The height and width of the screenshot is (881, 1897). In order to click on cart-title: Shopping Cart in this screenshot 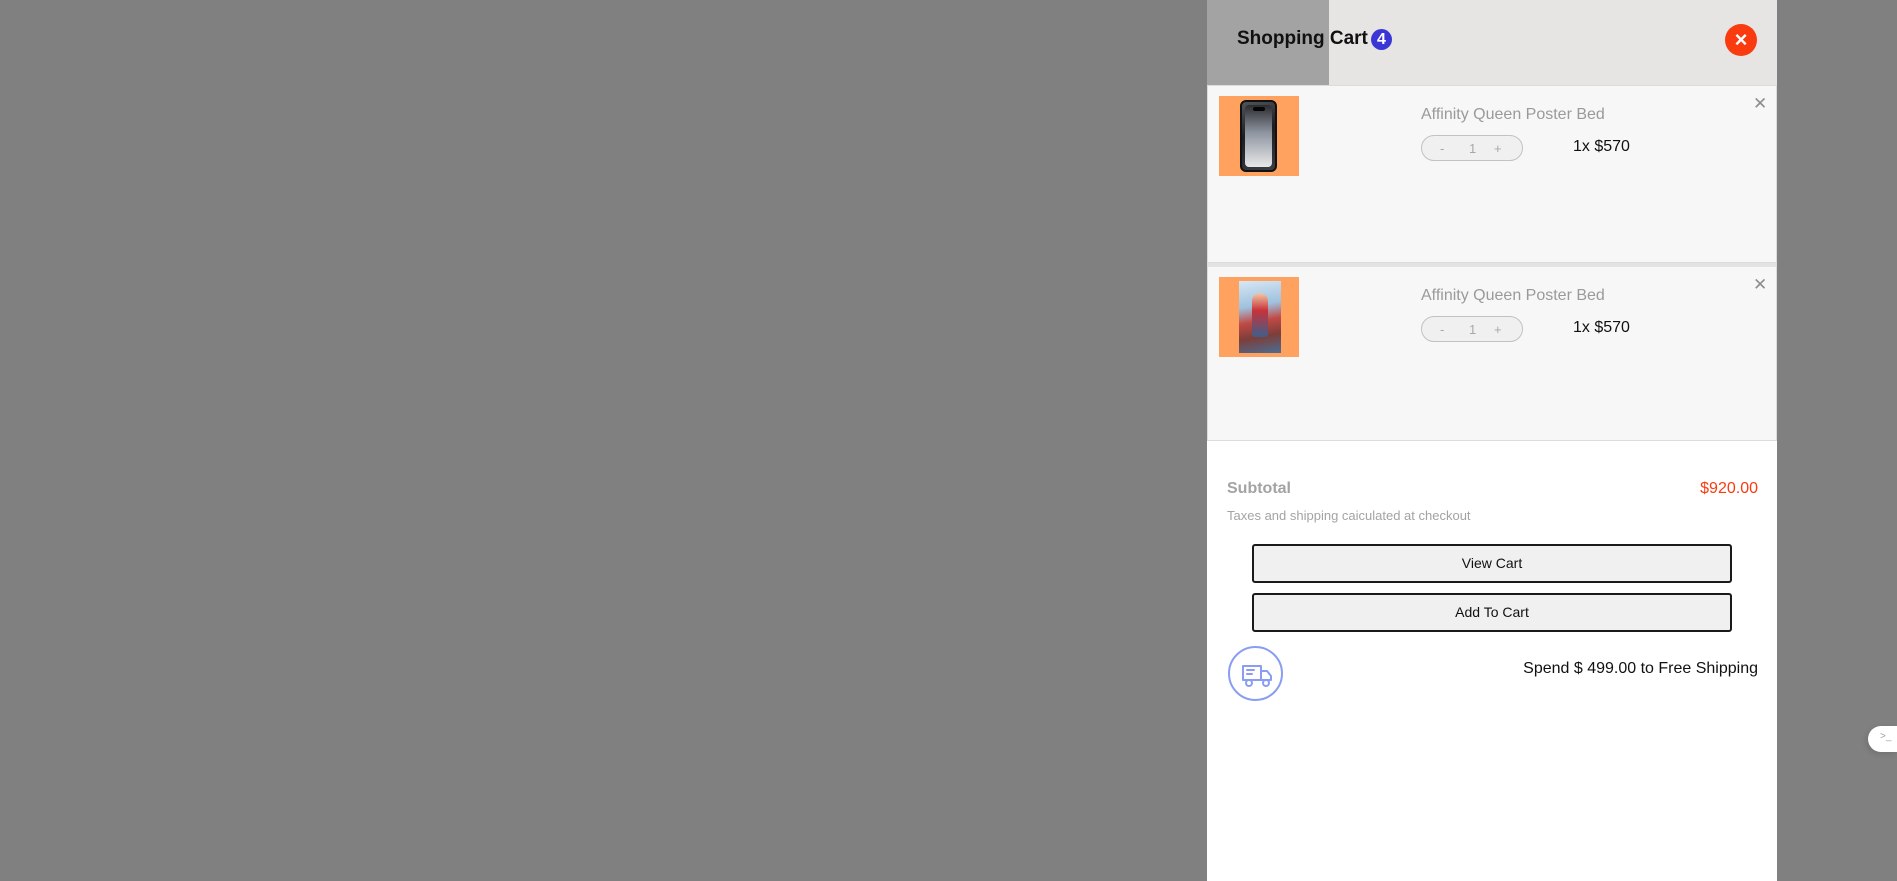, I will do `click(1302, 38)`.